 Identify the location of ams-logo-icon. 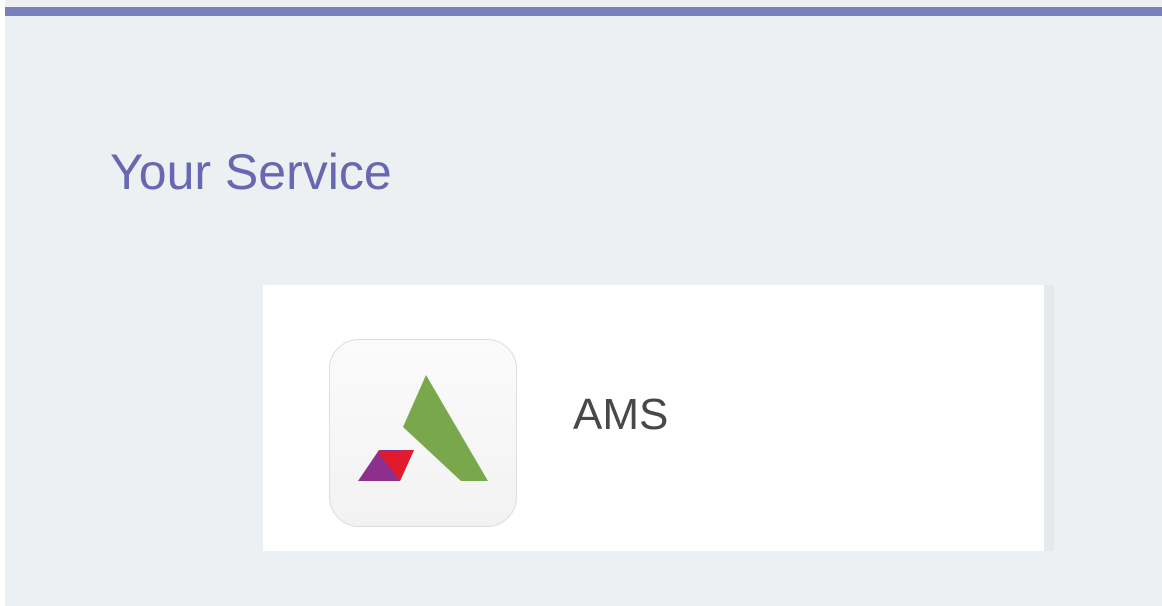
(423, 433).